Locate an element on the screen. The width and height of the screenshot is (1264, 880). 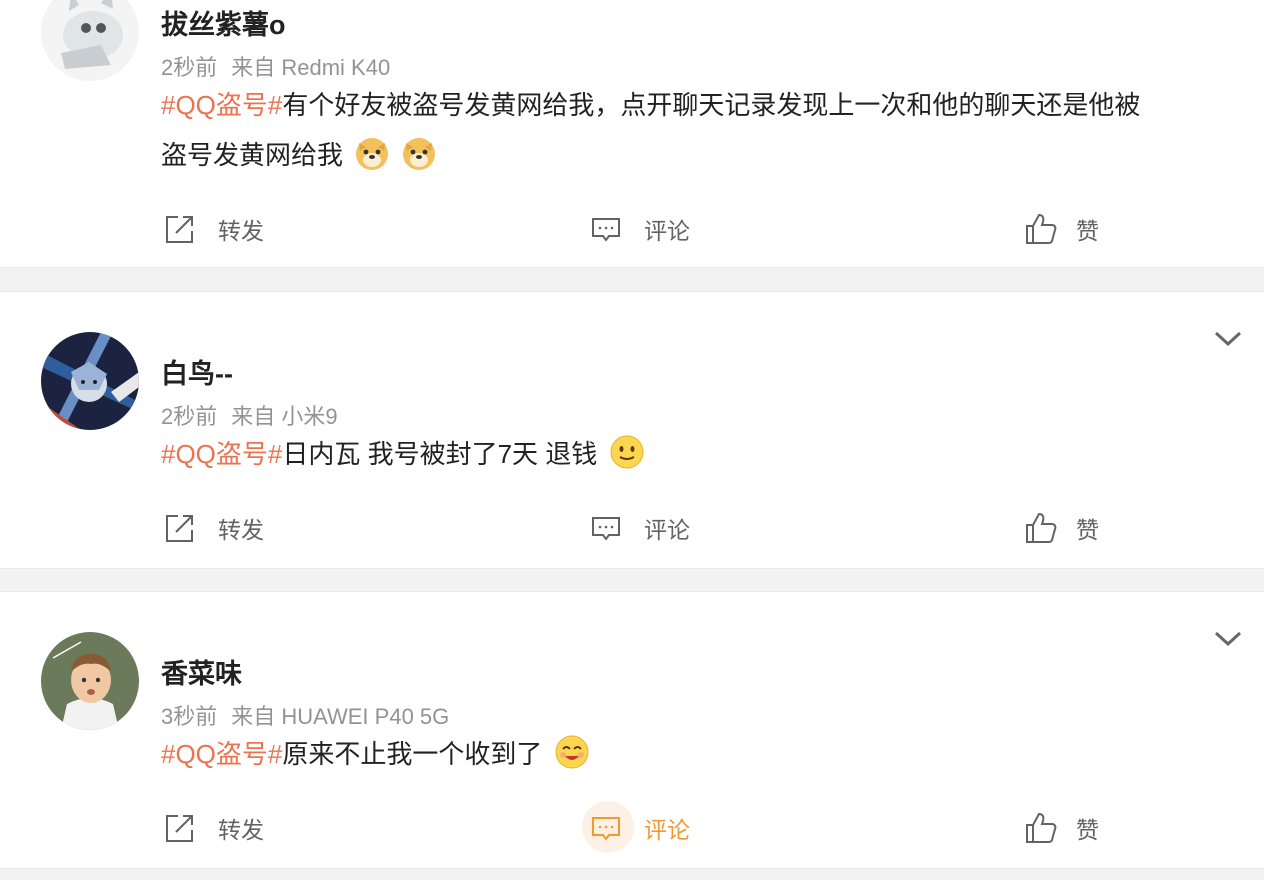
post-source: 来自 HUAWEI P40 5G is located at coordinates (340, 716).